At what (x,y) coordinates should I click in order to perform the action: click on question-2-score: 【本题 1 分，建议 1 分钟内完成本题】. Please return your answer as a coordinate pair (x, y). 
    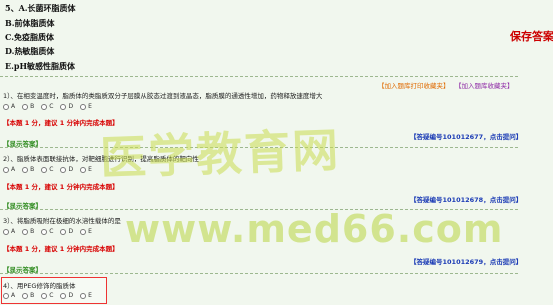
    Looking at the image, I should click on (61, 187).